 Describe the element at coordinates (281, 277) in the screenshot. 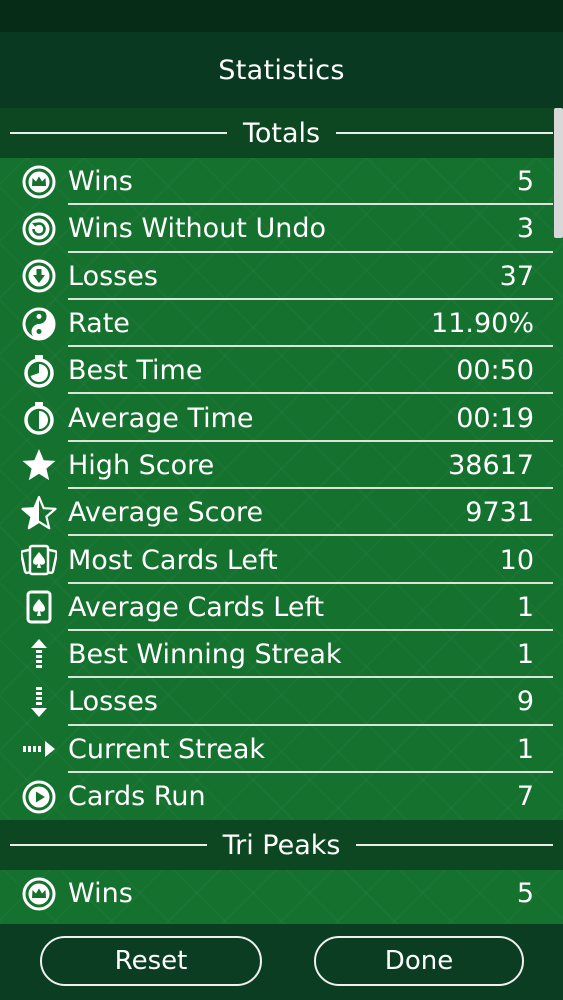

I see `stat-row: Losses 37` at that location.